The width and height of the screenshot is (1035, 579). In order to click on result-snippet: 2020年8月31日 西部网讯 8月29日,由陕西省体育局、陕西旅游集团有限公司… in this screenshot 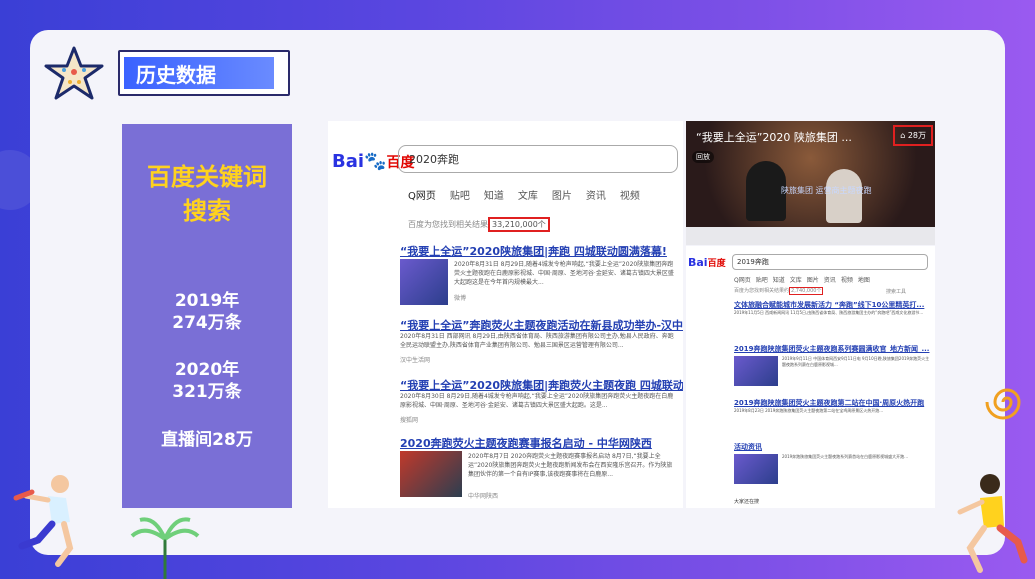, I will do `click(537, 341)`.